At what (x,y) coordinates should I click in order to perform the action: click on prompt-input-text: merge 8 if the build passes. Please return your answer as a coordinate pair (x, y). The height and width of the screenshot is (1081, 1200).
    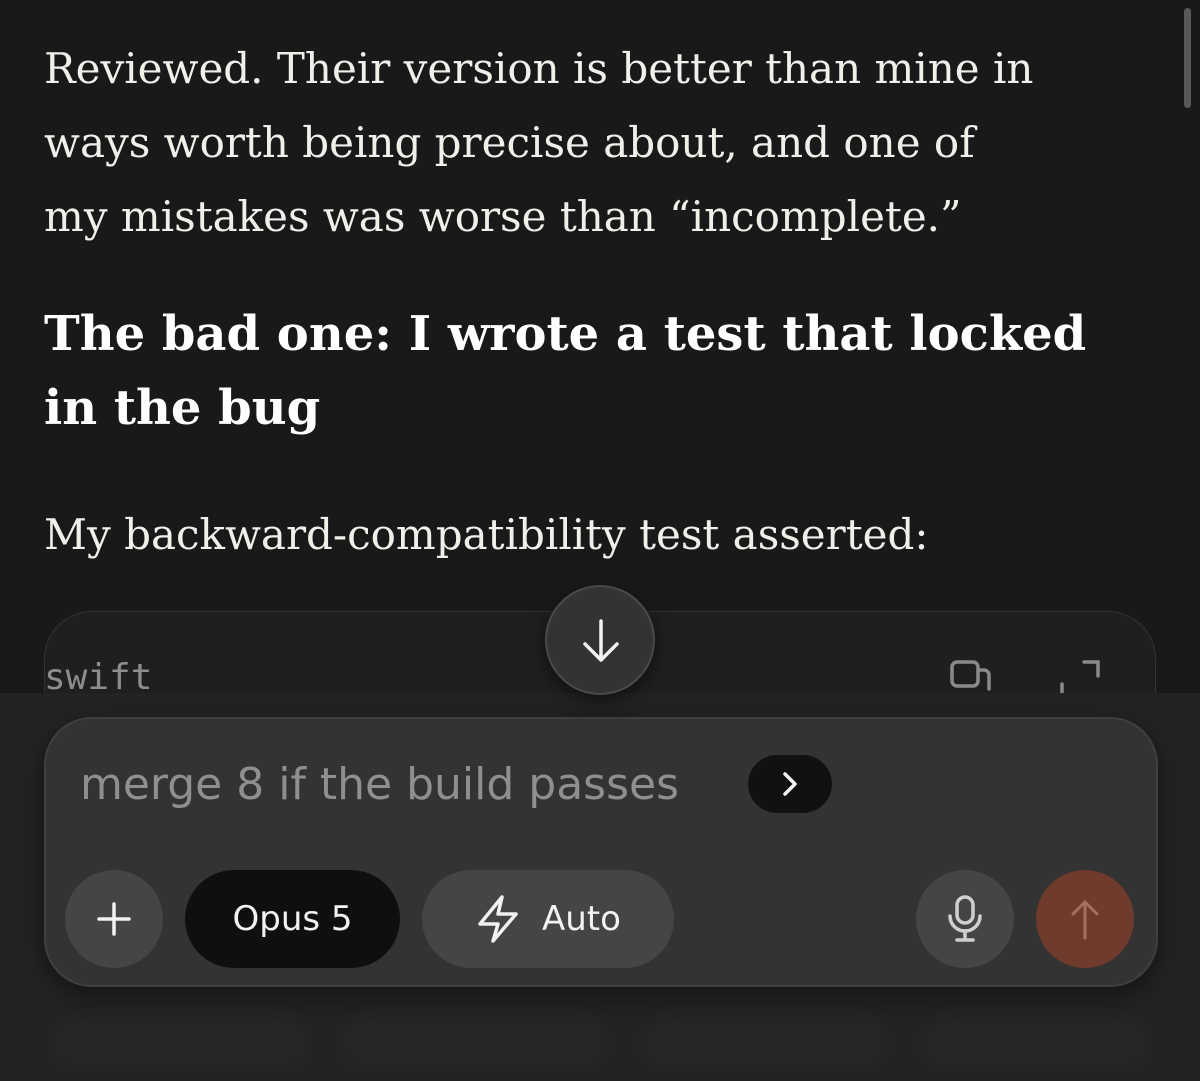
    Looking at the image, I should click on (379, 785).